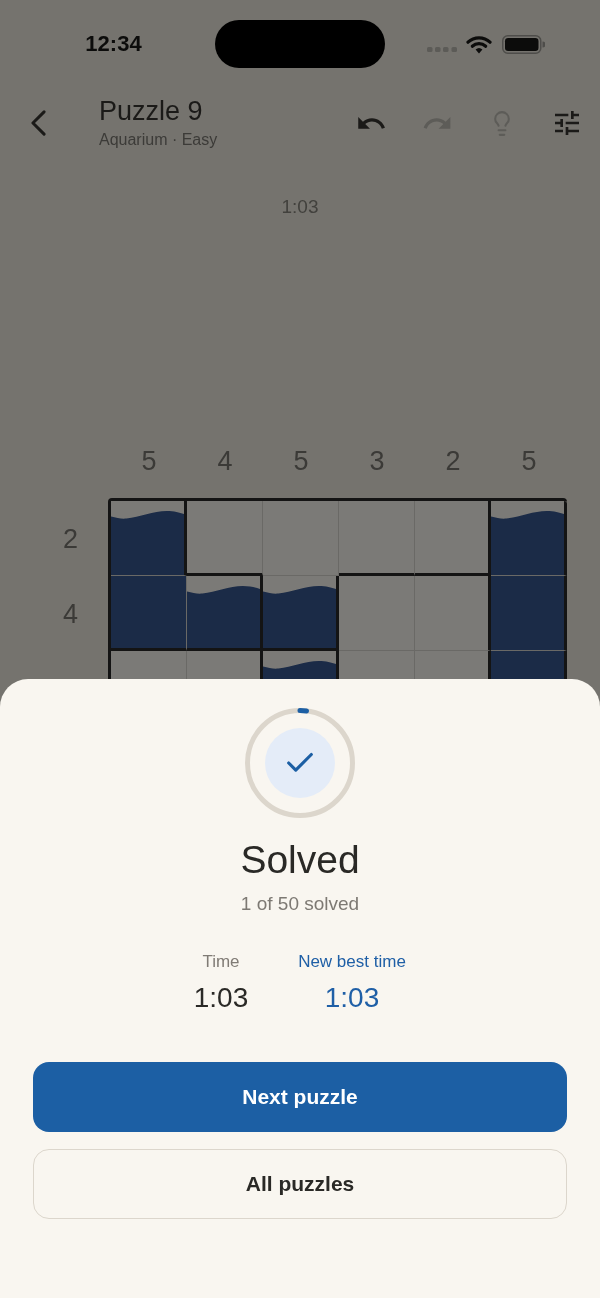 The width and height of the screenshot is (600, 1298). What do you see at coordinates (442, 49) in the screenshot?
I see `signal-icon` at bounding box center [442, 49].